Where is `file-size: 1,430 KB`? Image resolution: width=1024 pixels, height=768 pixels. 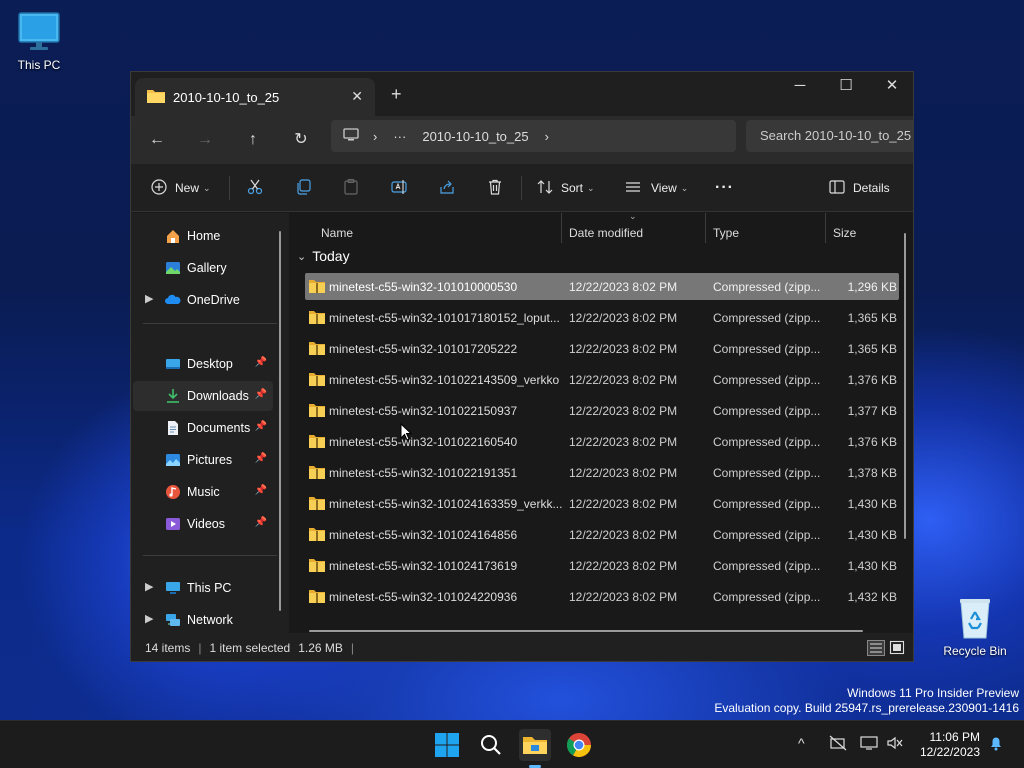 file-size: 1,430 KB is located at coordinates (872, 534).